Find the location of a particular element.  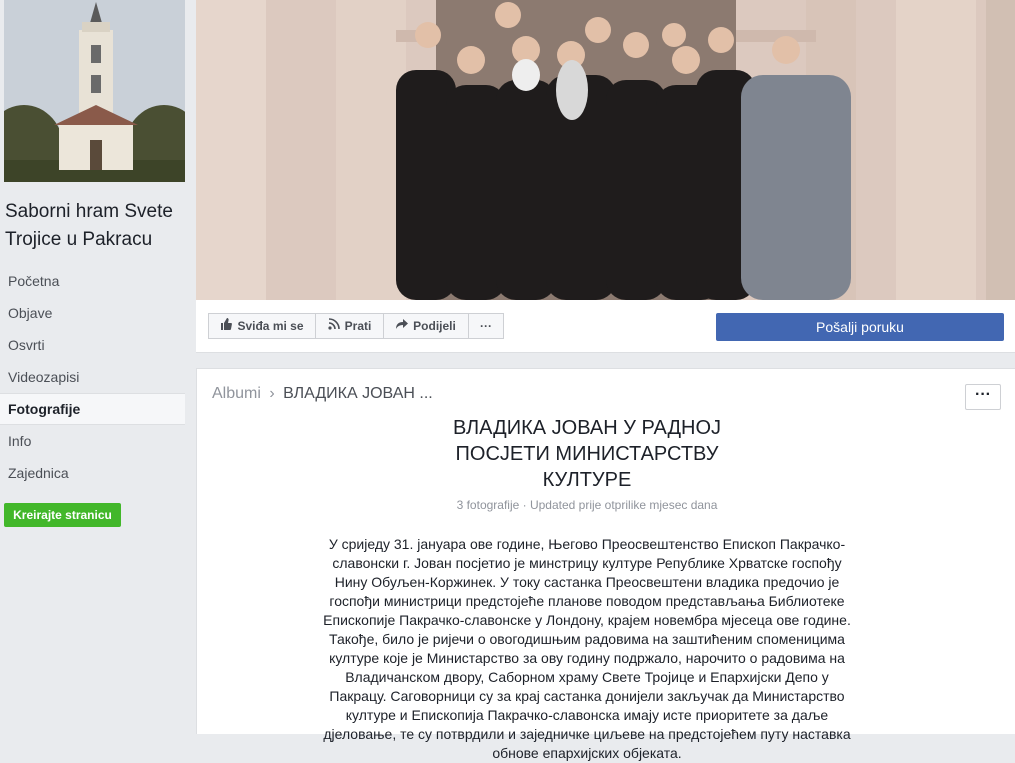

more-dots-label: ··· is located at coordinates (486, 326).